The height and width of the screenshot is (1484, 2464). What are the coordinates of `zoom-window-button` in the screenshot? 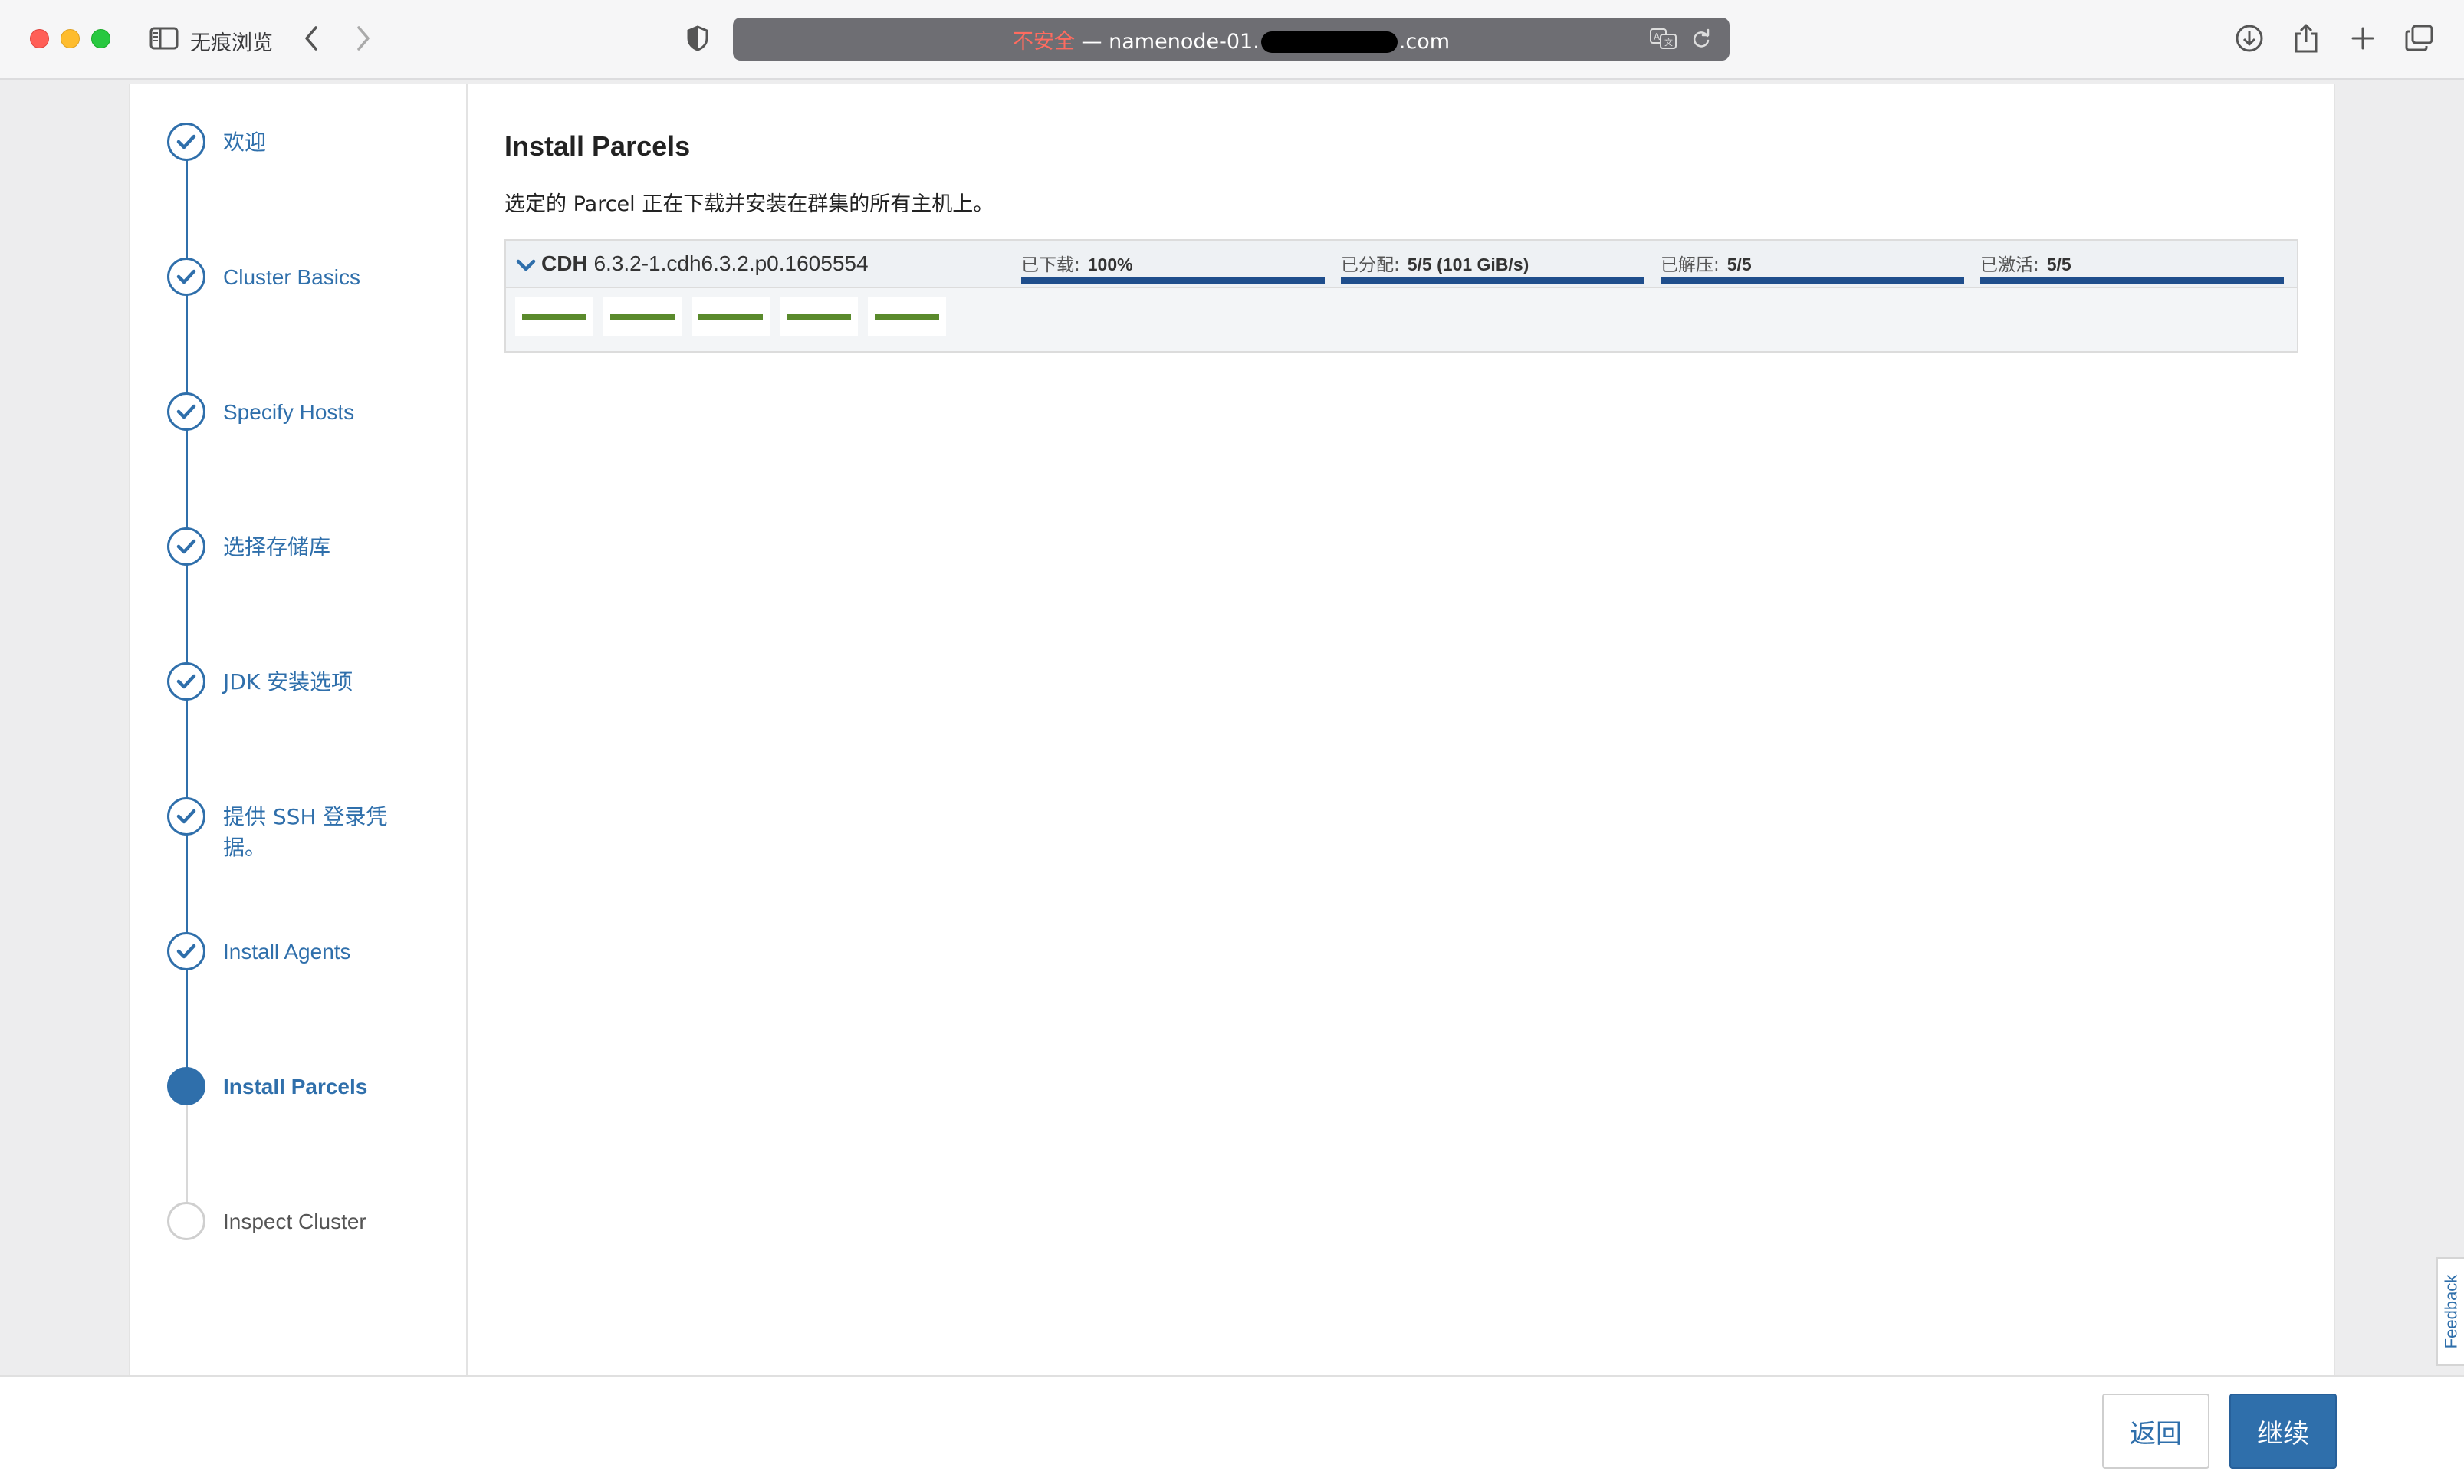 It's located at (100, 38).